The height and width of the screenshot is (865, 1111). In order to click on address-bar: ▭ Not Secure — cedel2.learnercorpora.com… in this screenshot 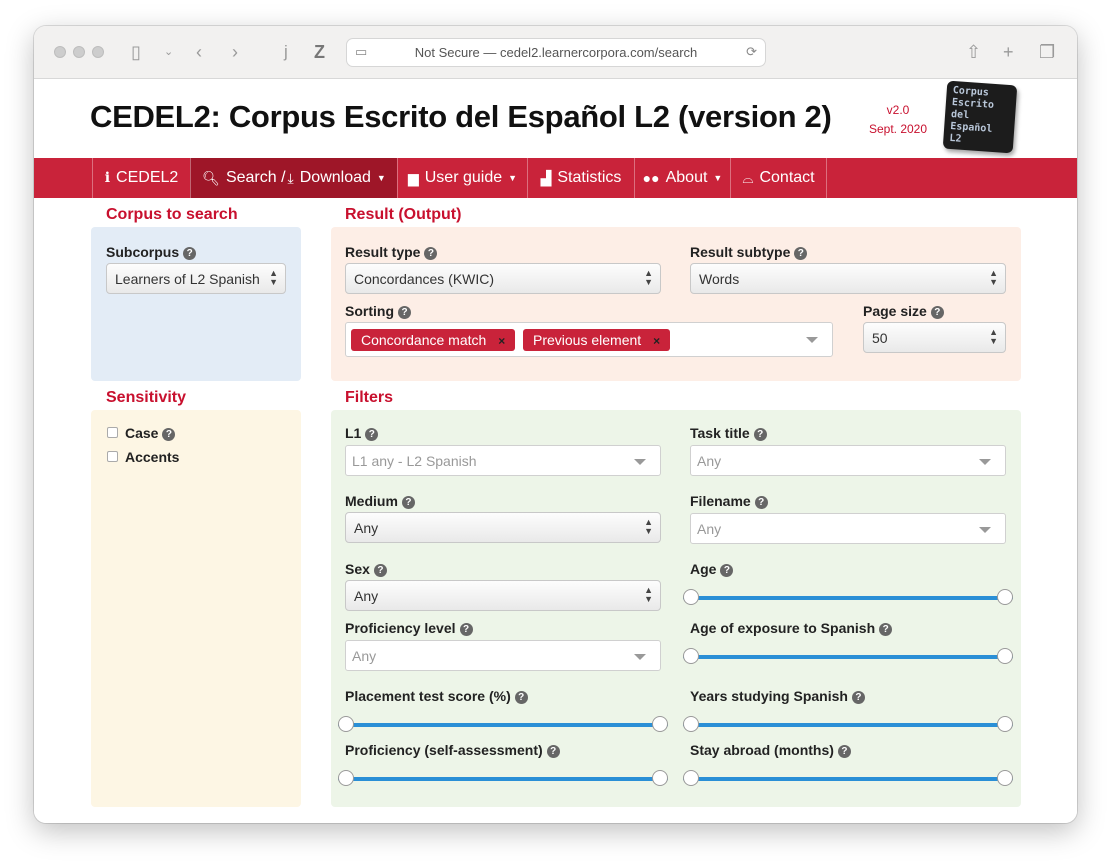, I will do `click(556, 52)`.